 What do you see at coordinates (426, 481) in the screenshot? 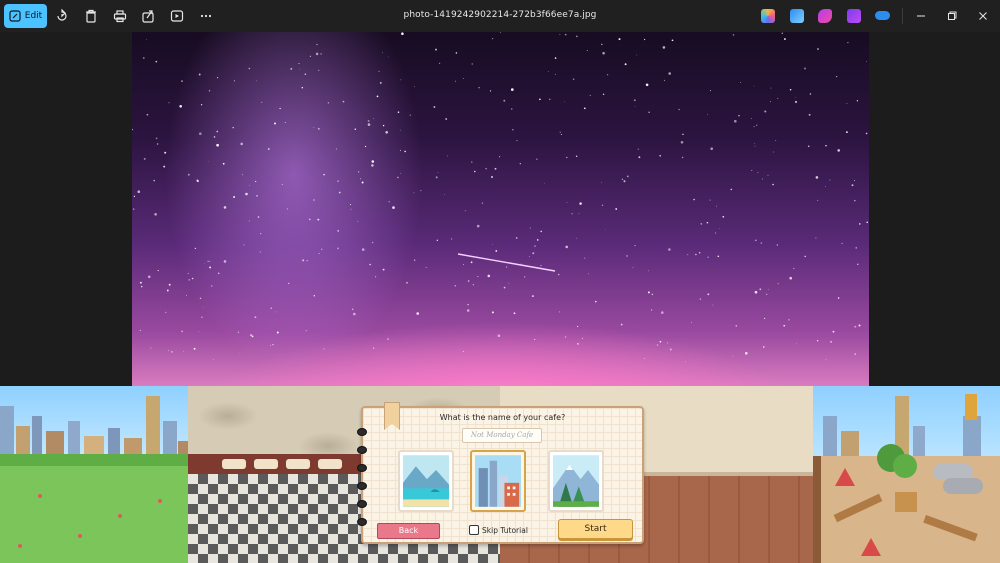
I see `beach-location` at bounding box center [426, 481].